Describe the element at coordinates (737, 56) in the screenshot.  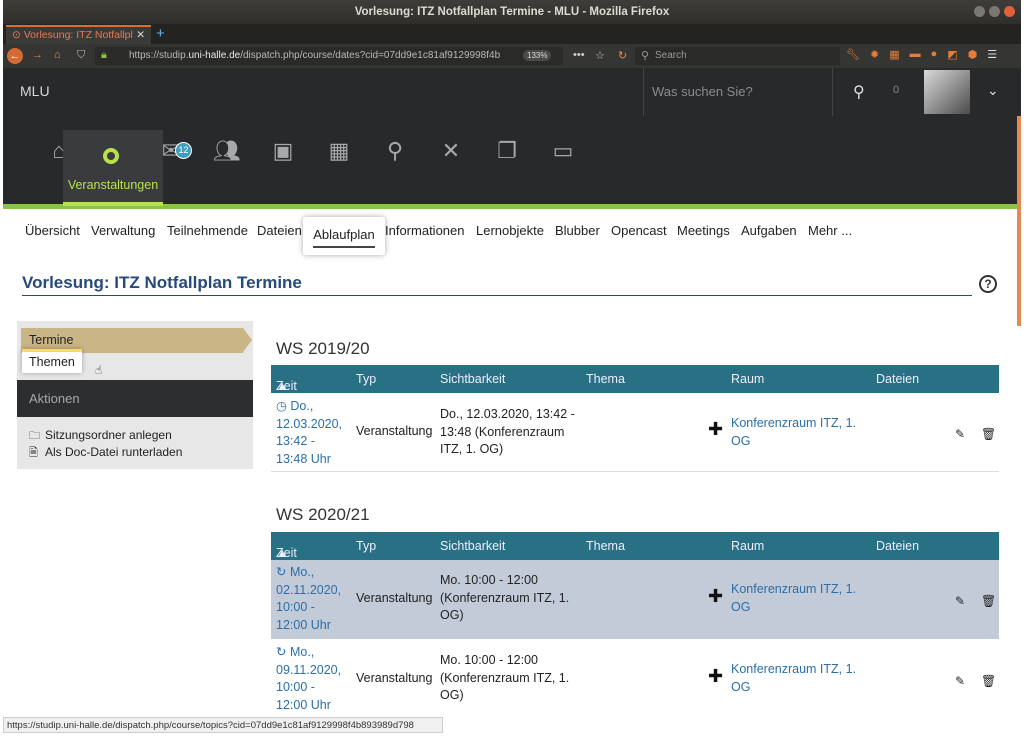
I see `browser-search-input: Search` at that location.